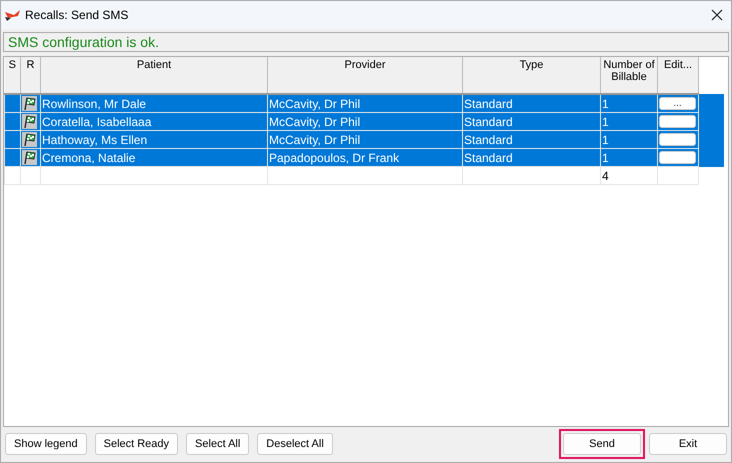 The height and width of the screenshot is (463, 732). Describe the element at coordinates (629, 75) in the screenshot. I see `column-header: Number of Billable` at that location.